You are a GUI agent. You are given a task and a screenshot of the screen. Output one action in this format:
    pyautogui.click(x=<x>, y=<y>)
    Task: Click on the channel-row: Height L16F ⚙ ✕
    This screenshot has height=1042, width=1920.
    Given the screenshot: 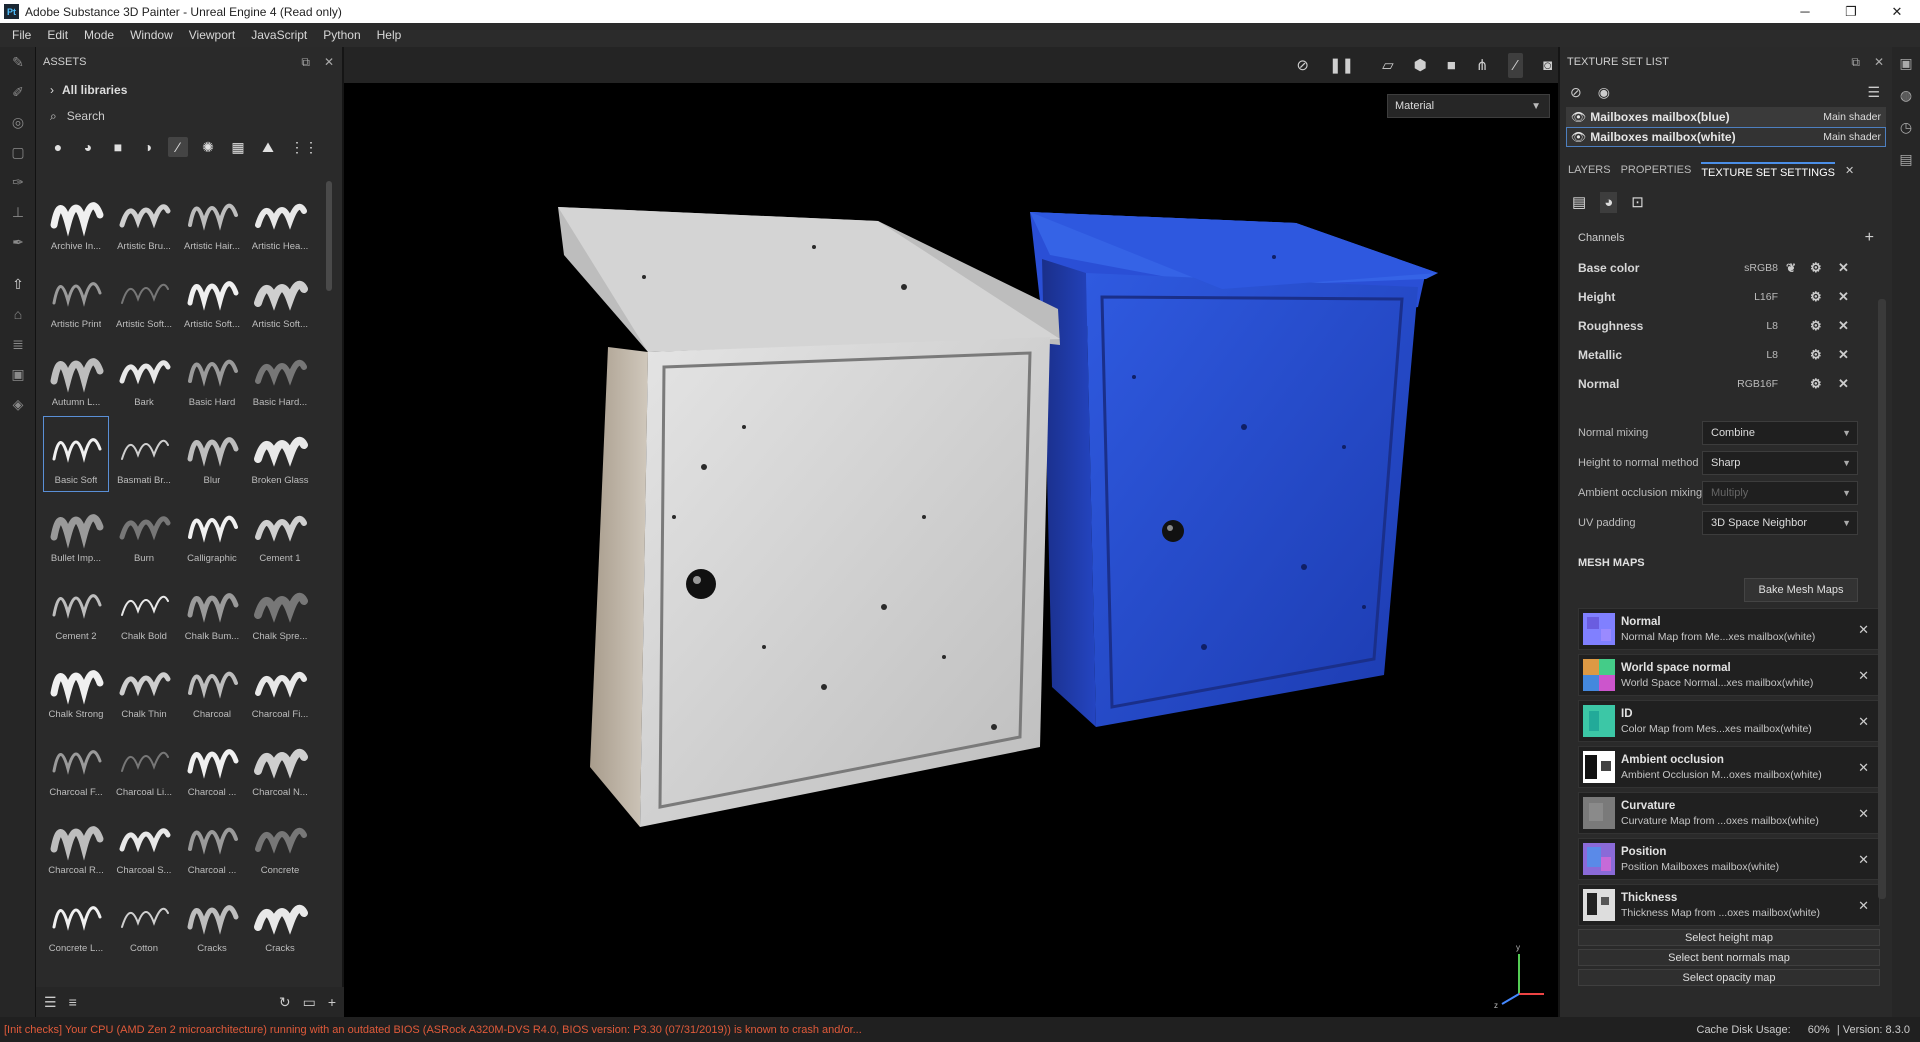 What is the action you would take?
    pyautogui.click(x=1726, y=296)
    